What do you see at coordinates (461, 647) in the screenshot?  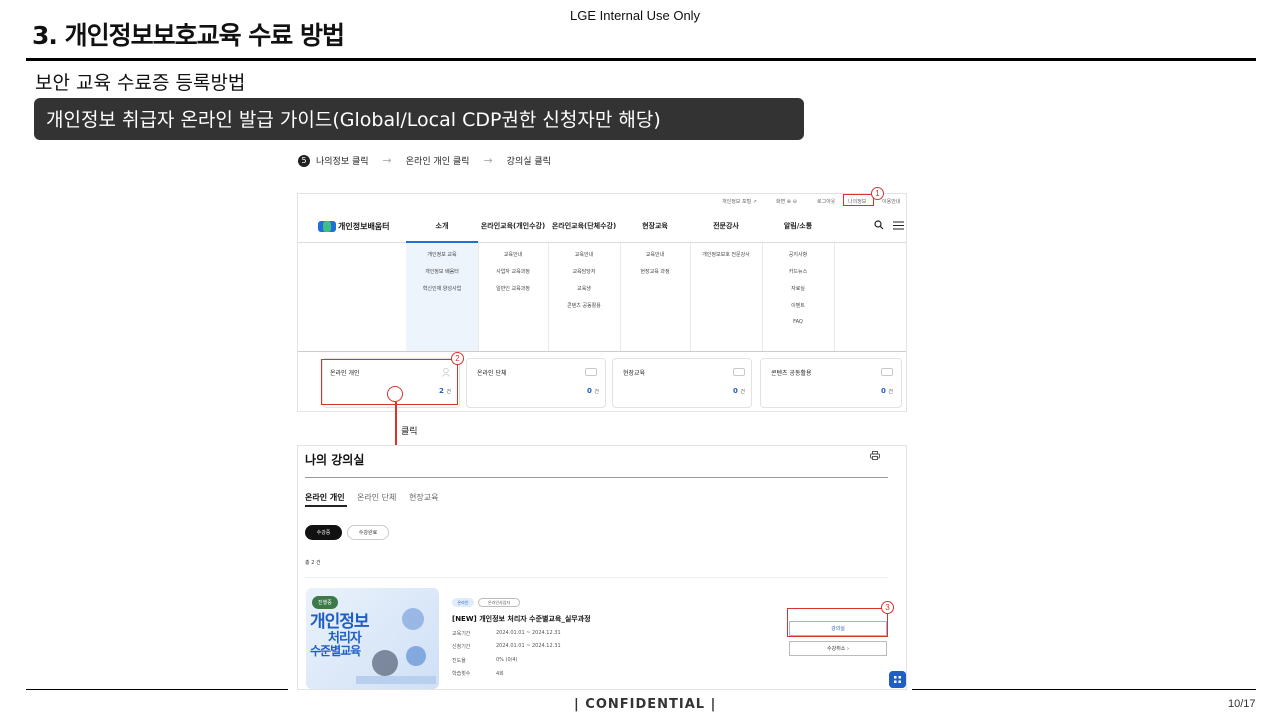 I see `meta-label: 신청기간` at bounding box center [461, 647].